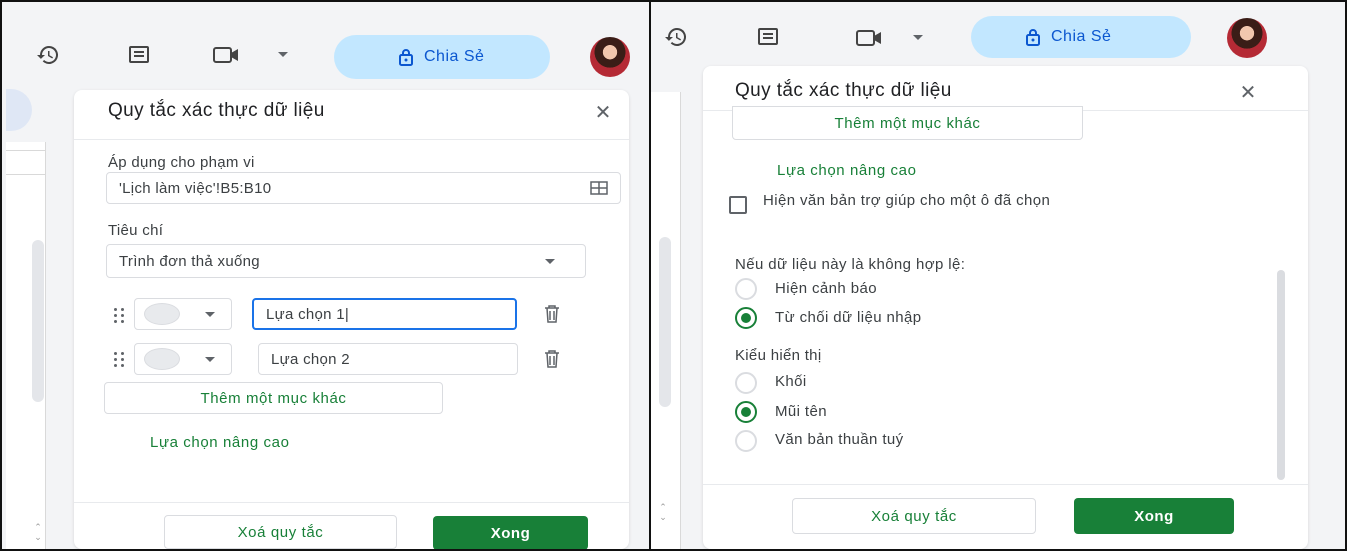 This screenshot has width=1347, height=551. Describe the element at coordinates (801, 411) in the screenshot. I see `option-label: Mũi tên` at that location.